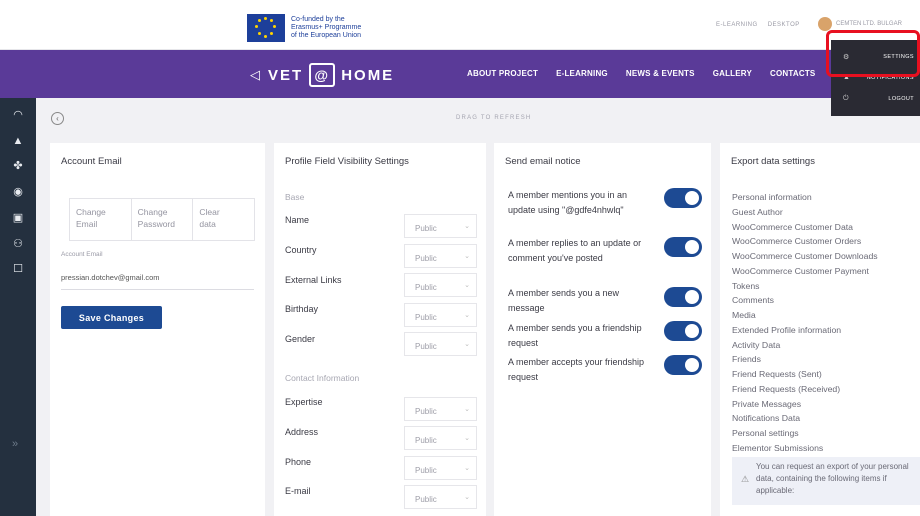 The width and height of the screenshot is (920, 516). Describe the element at coordinates (494, 118) in the screenshot. I see `drag-to-refresh: DRAG TO REFRESH` at that location.